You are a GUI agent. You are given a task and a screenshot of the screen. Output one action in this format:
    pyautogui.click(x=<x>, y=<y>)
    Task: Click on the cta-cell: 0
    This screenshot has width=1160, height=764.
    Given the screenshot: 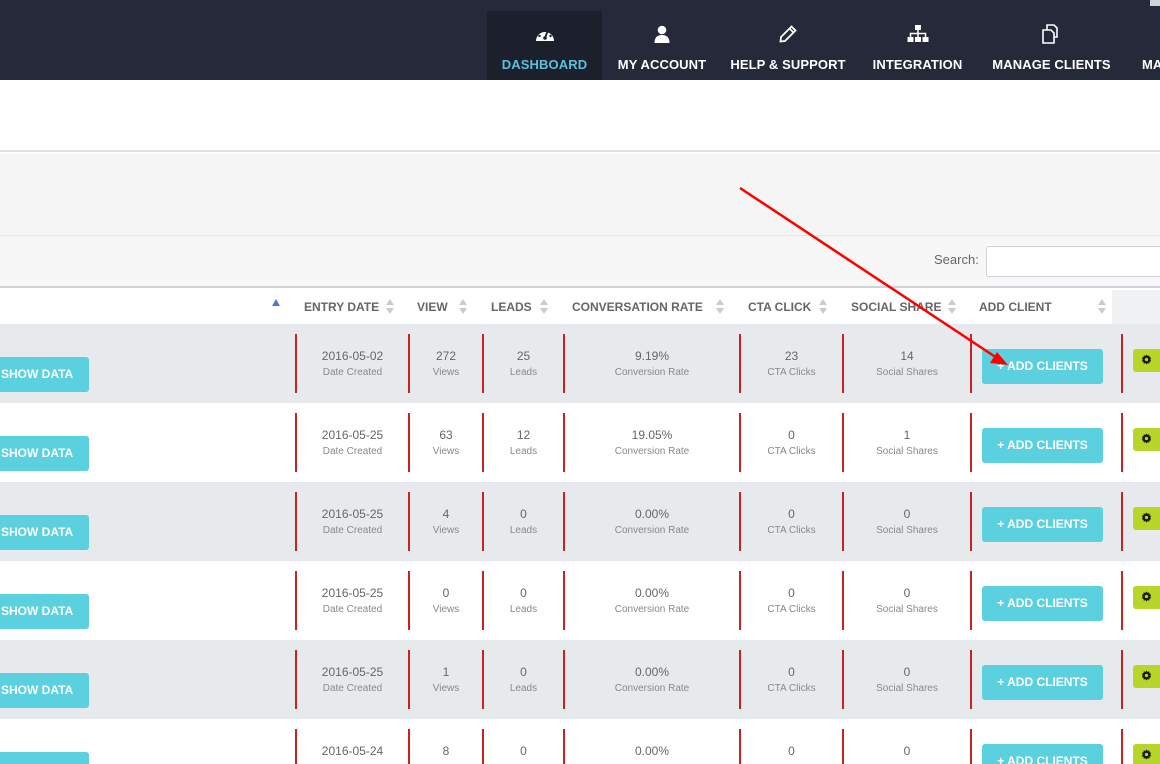 What is the action you would take?
    pyautogui.click(x=791, y=751)
    